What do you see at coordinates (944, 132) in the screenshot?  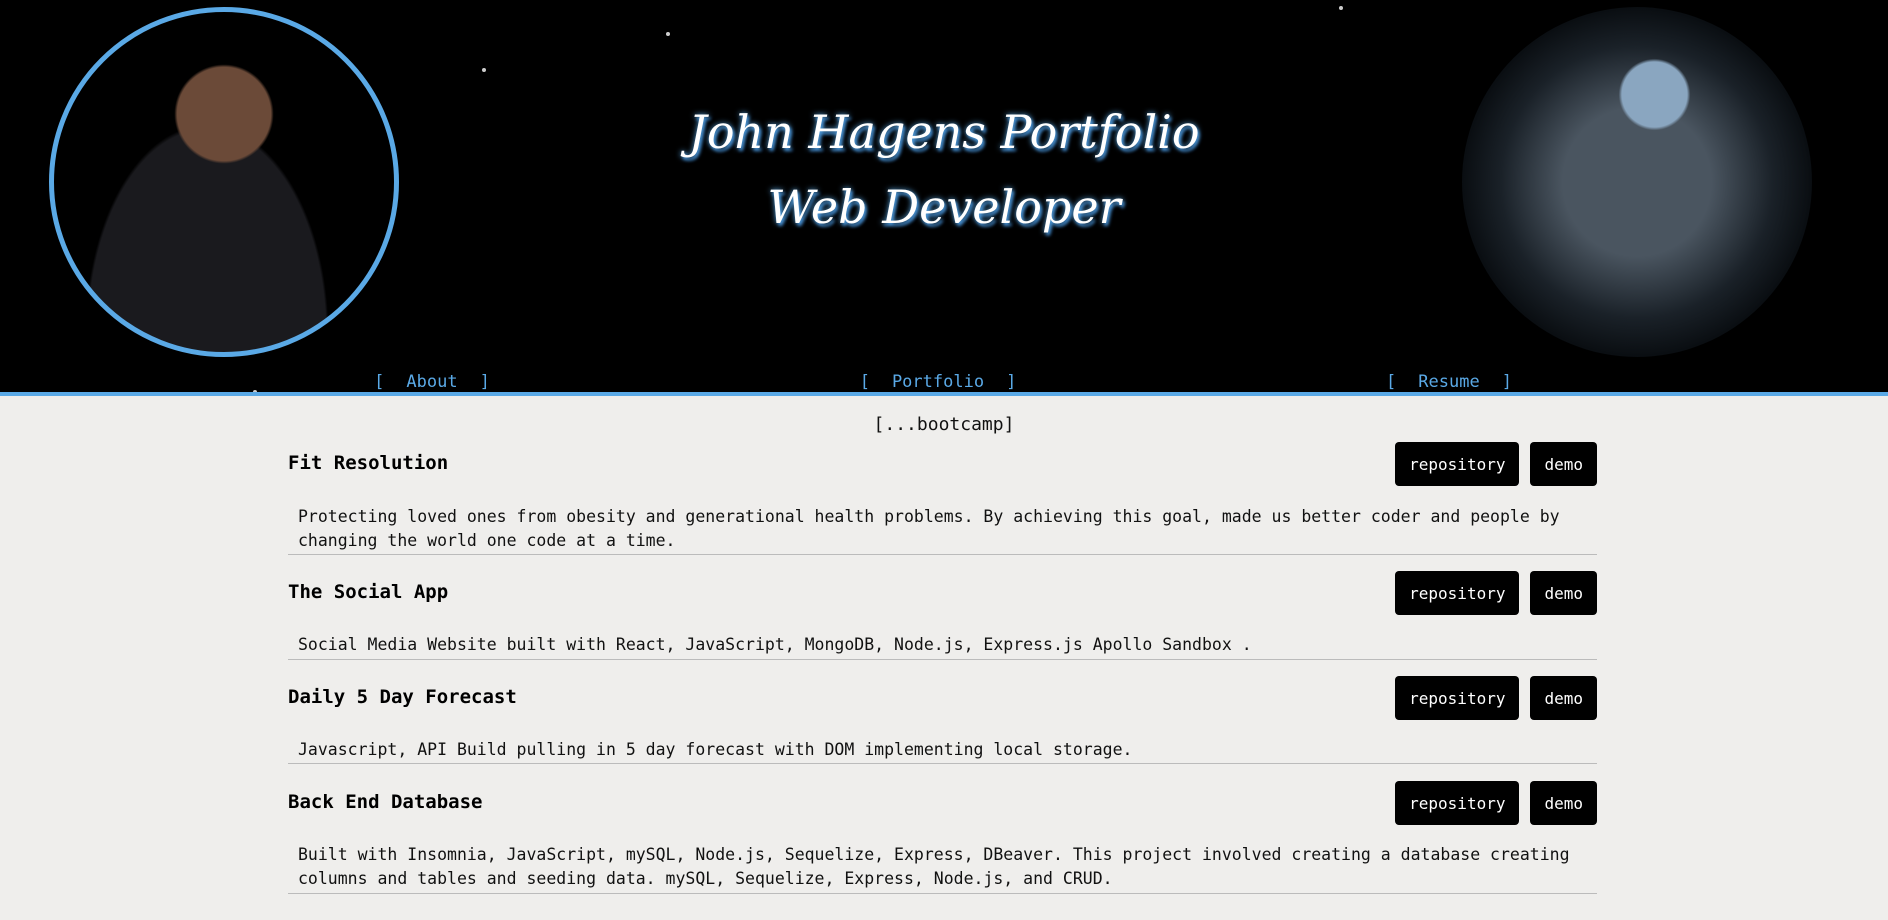 I see `site-title: John Hagens Portfolio` at bounding box center [944, 132].